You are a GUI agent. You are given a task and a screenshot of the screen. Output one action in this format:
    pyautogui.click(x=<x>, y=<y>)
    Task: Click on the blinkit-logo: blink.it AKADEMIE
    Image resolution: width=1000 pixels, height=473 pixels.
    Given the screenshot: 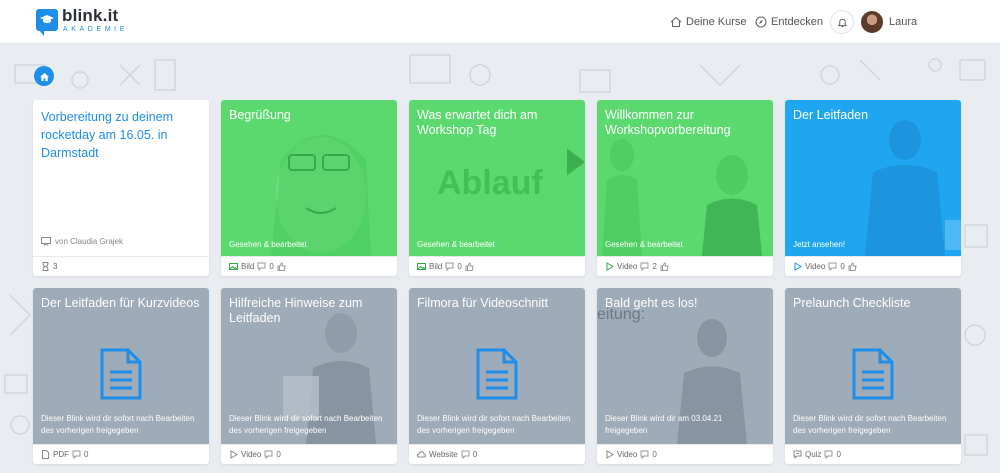 What is the action you would take?
    pyautogui.click(x=84, y=22)
    